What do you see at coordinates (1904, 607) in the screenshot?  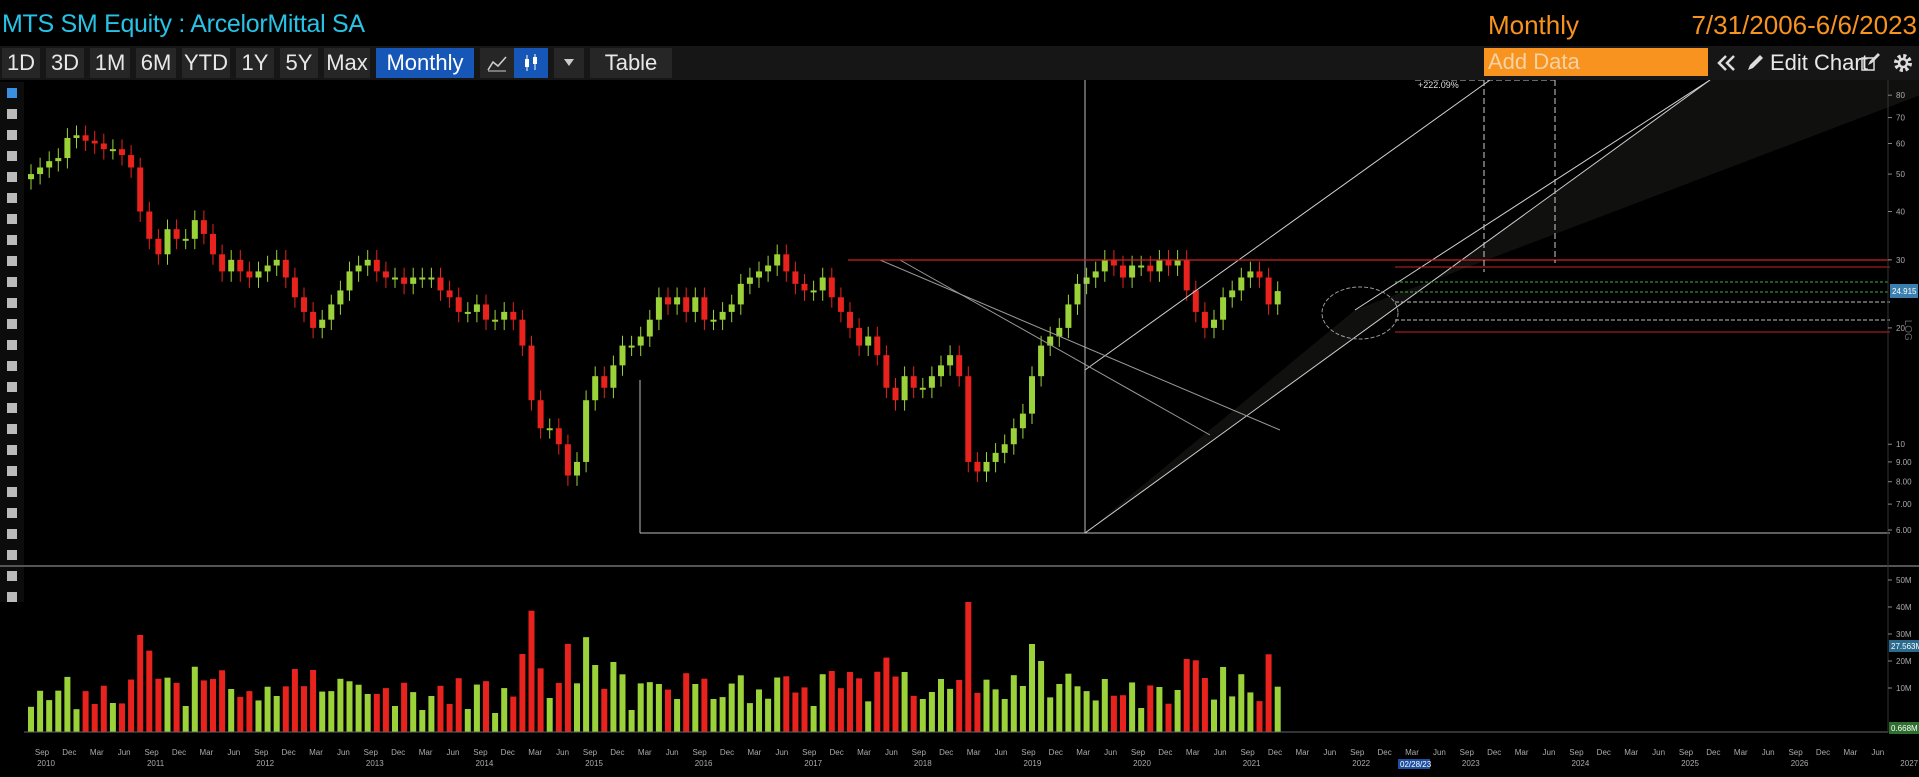 I see `volume-tick-label: 40M` at bounding box center [1904, 607].